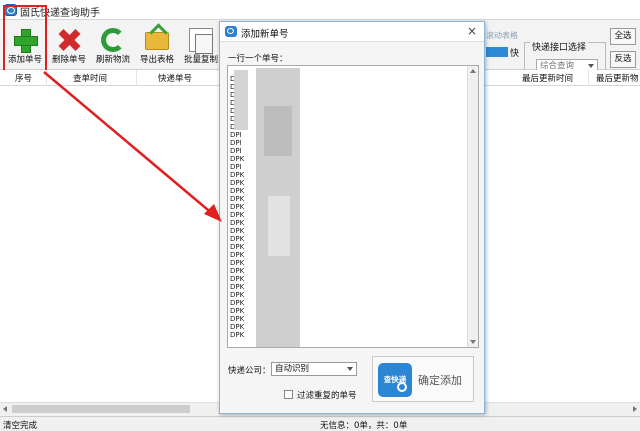  Describe the element at coordinates (288, 394) in the screenshot. I see `filter-duplicates-checkbox` at that location.